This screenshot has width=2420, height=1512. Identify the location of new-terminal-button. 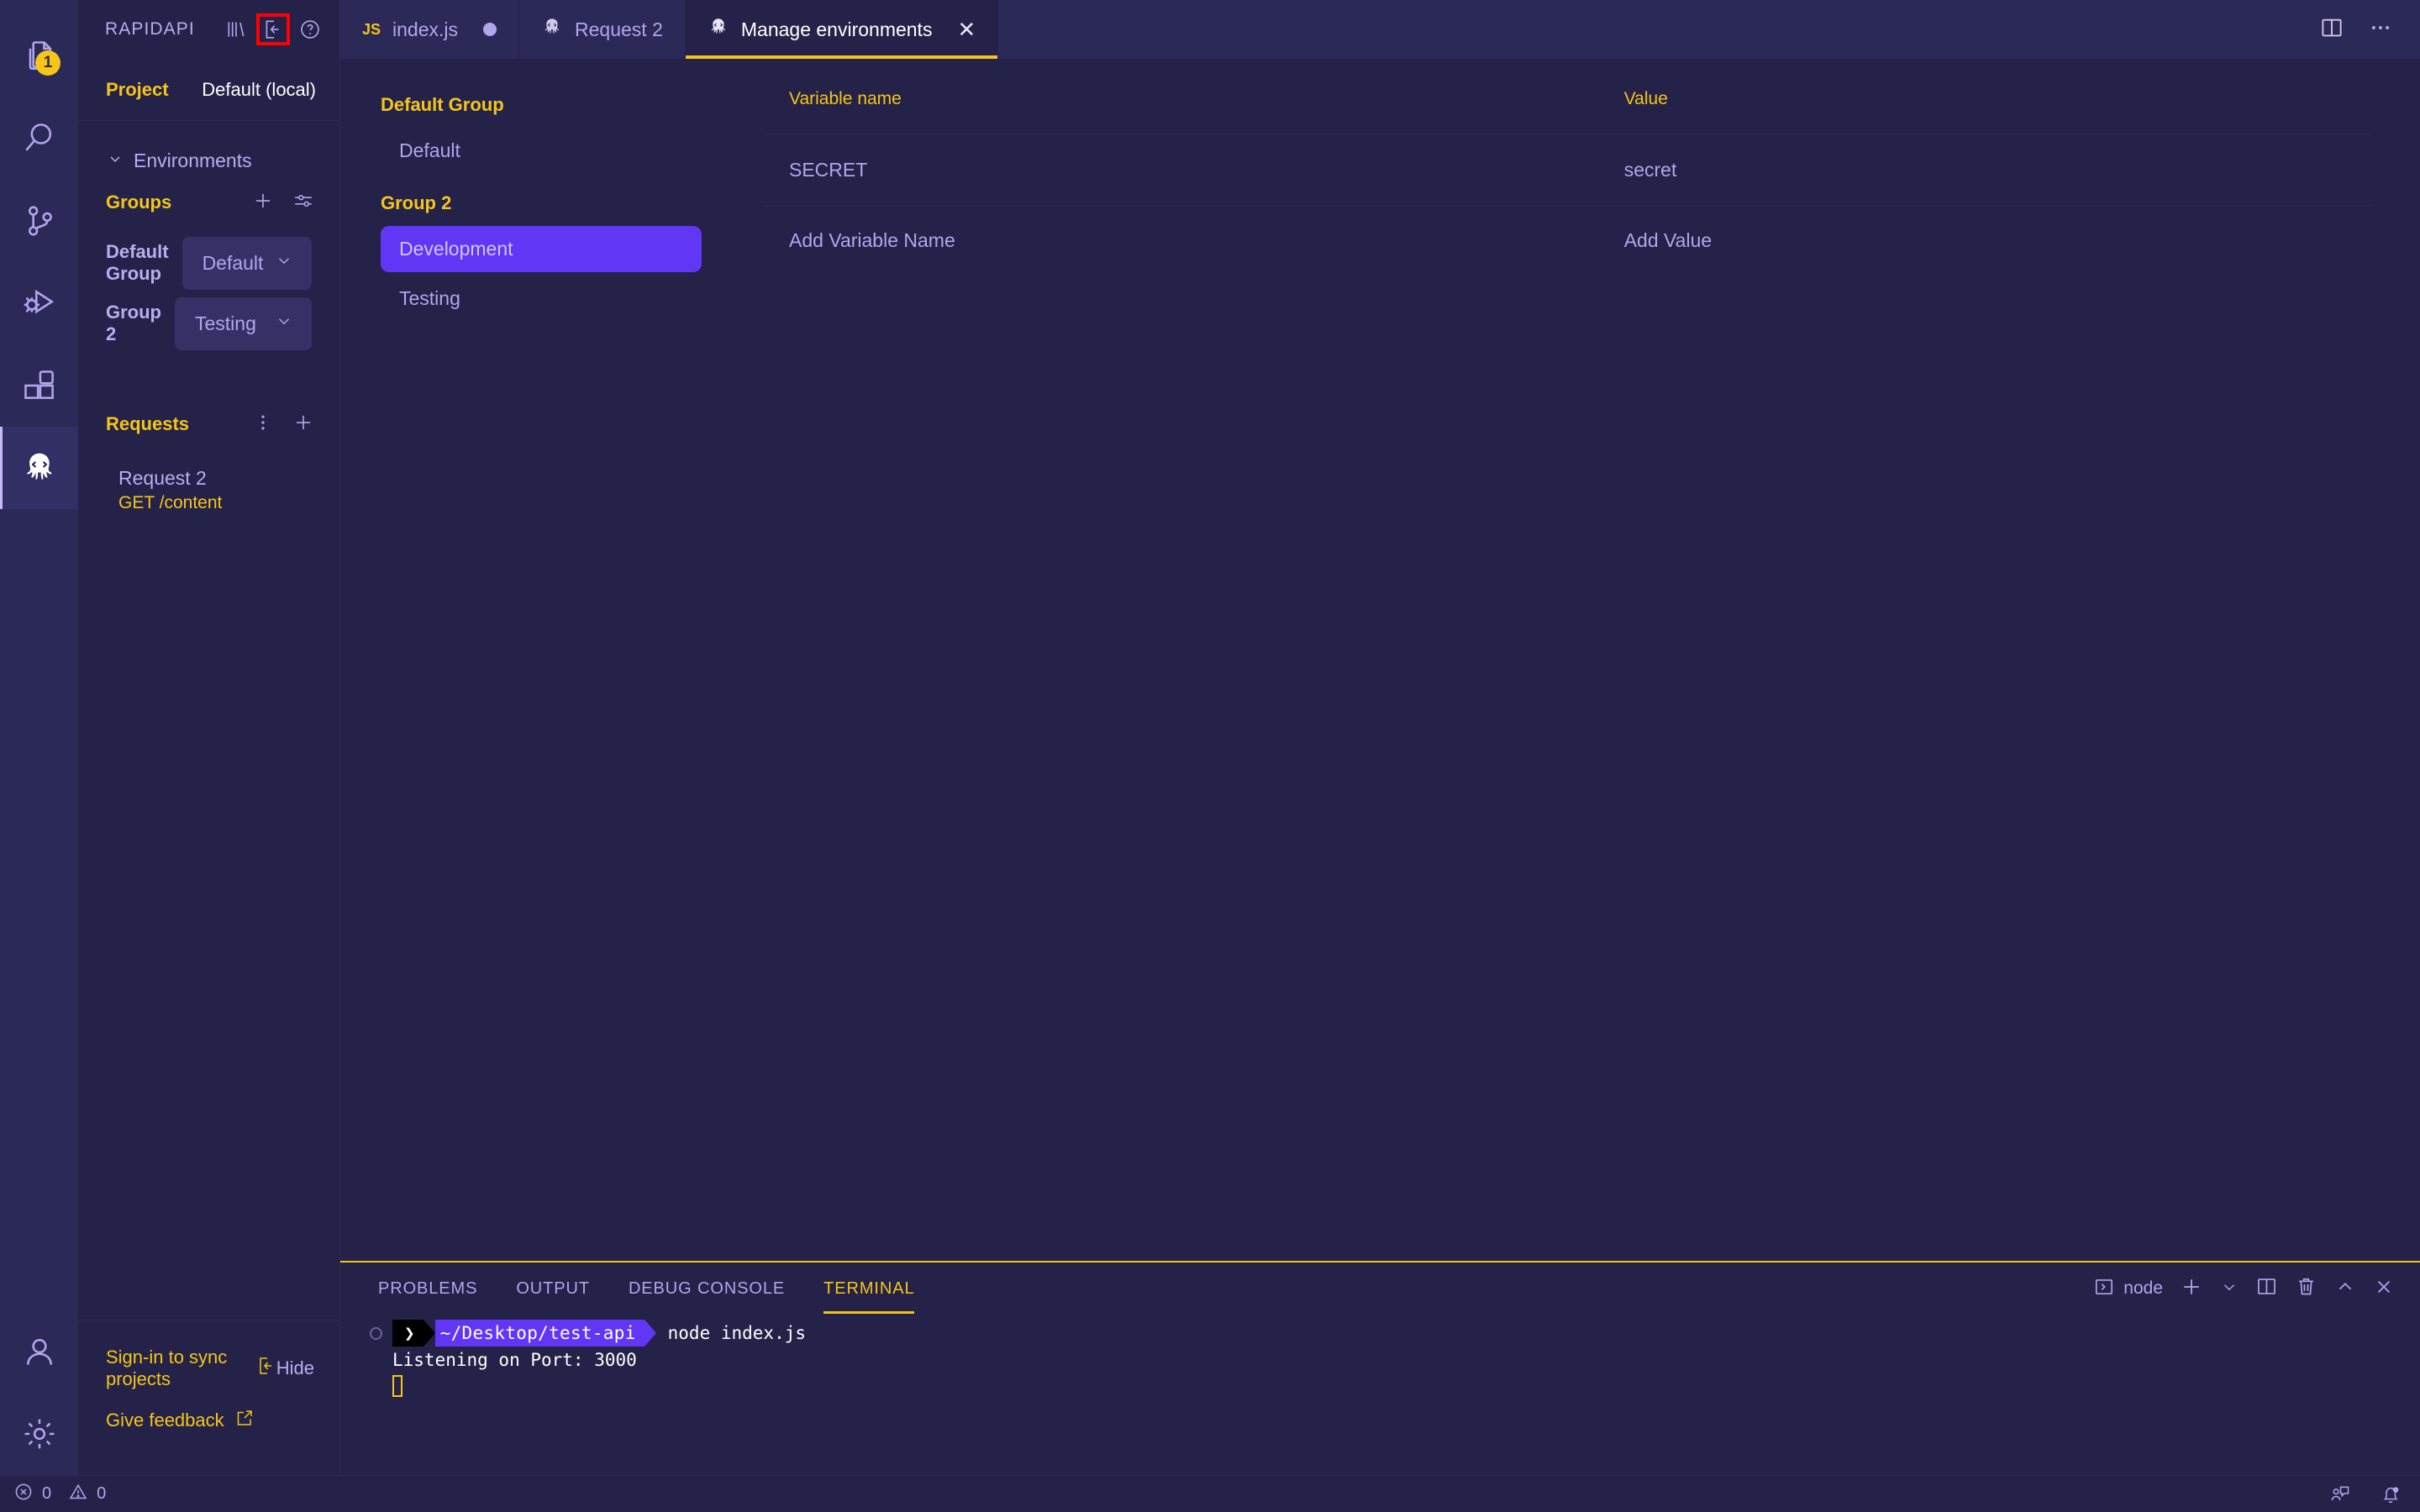
(2191, 1289).